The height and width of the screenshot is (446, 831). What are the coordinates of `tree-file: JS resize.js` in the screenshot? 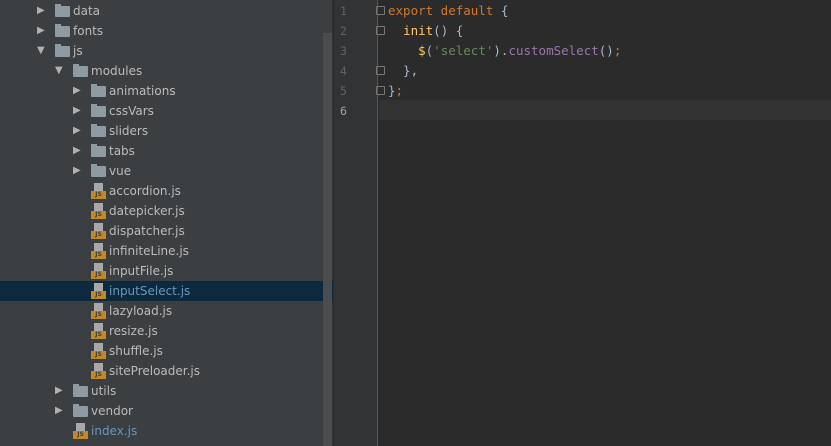 It's located at (161, 331).